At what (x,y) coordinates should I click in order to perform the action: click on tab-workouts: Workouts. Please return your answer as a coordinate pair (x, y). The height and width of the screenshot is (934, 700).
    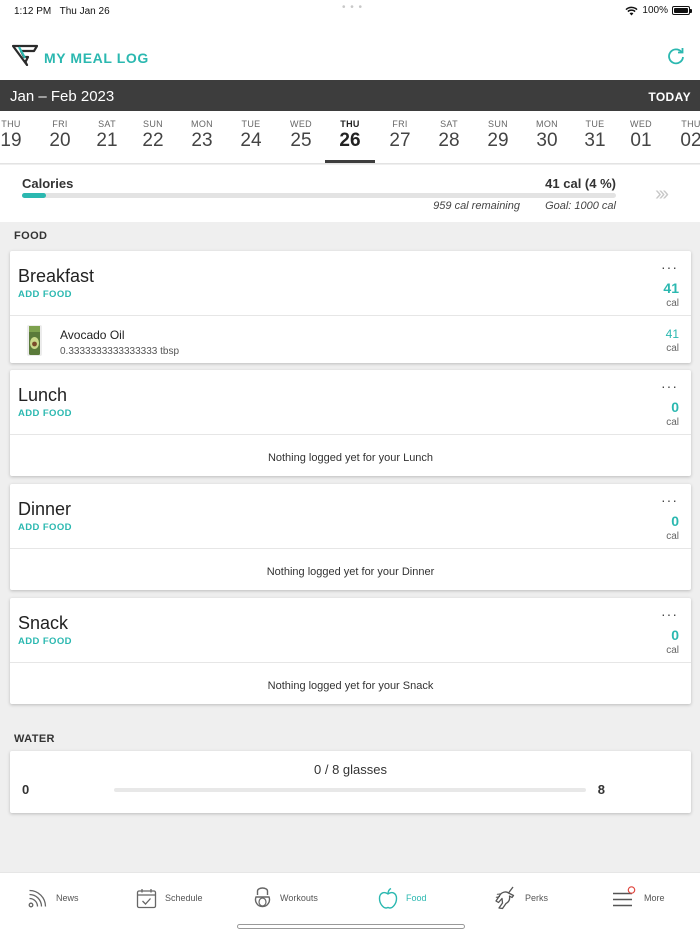
    Looking at the image, I should click on (285, 898).